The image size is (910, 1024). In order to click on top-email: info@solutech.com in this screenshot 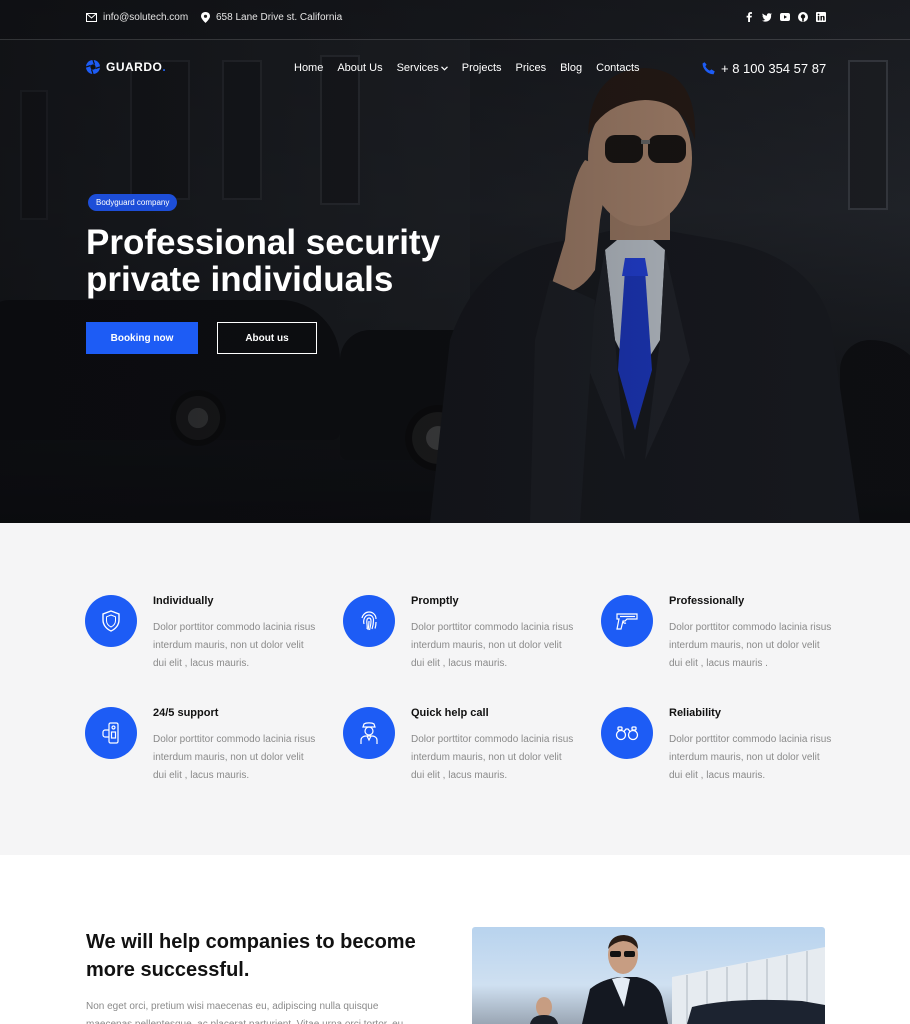, I will do `click(137, 17)`.